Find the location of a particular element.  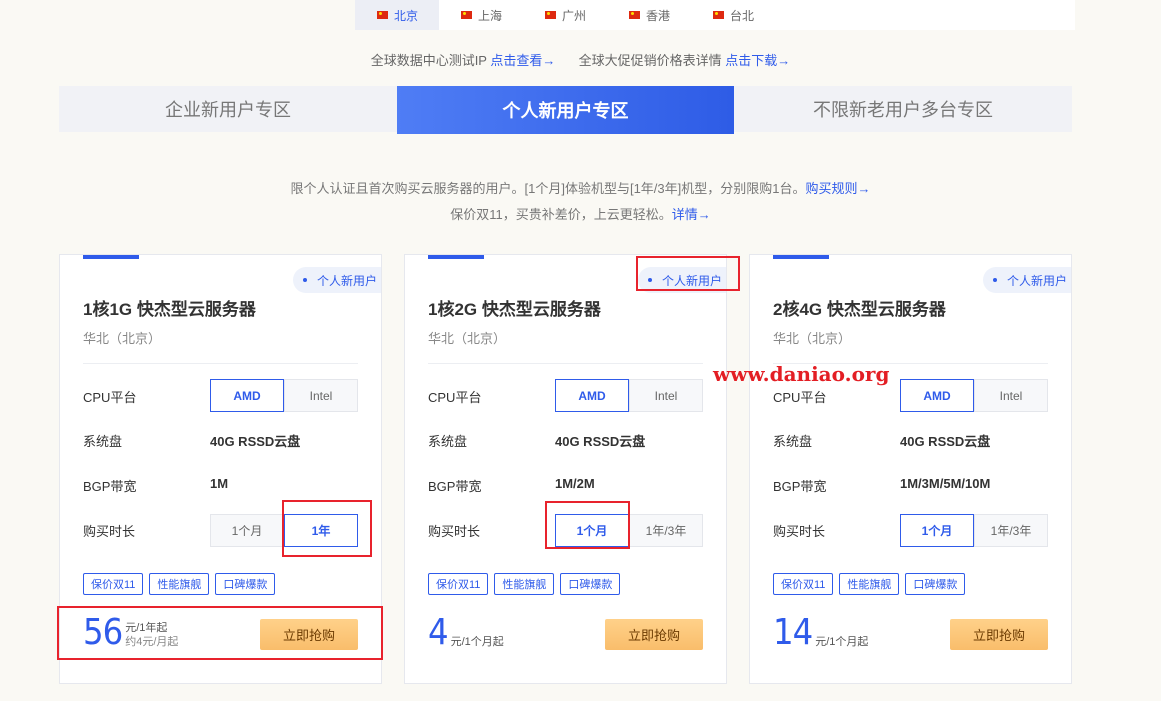

price-unit-text: 元/1年起 is located at coordinates (146, 628).